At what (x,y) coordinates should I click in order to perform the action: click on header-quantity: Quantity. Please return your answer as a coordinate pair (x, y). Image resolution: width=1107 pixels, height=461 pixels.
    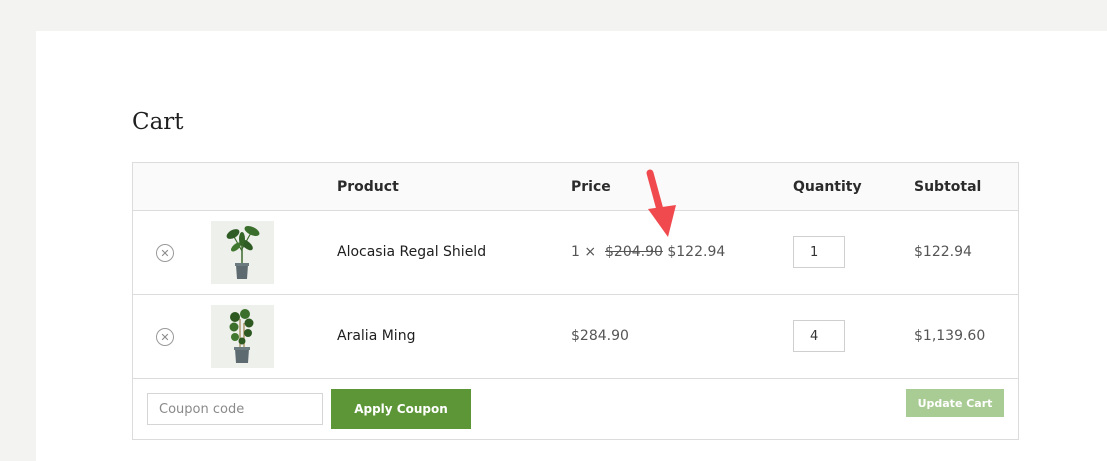
    Looking at the image, I should click on (827, 187).